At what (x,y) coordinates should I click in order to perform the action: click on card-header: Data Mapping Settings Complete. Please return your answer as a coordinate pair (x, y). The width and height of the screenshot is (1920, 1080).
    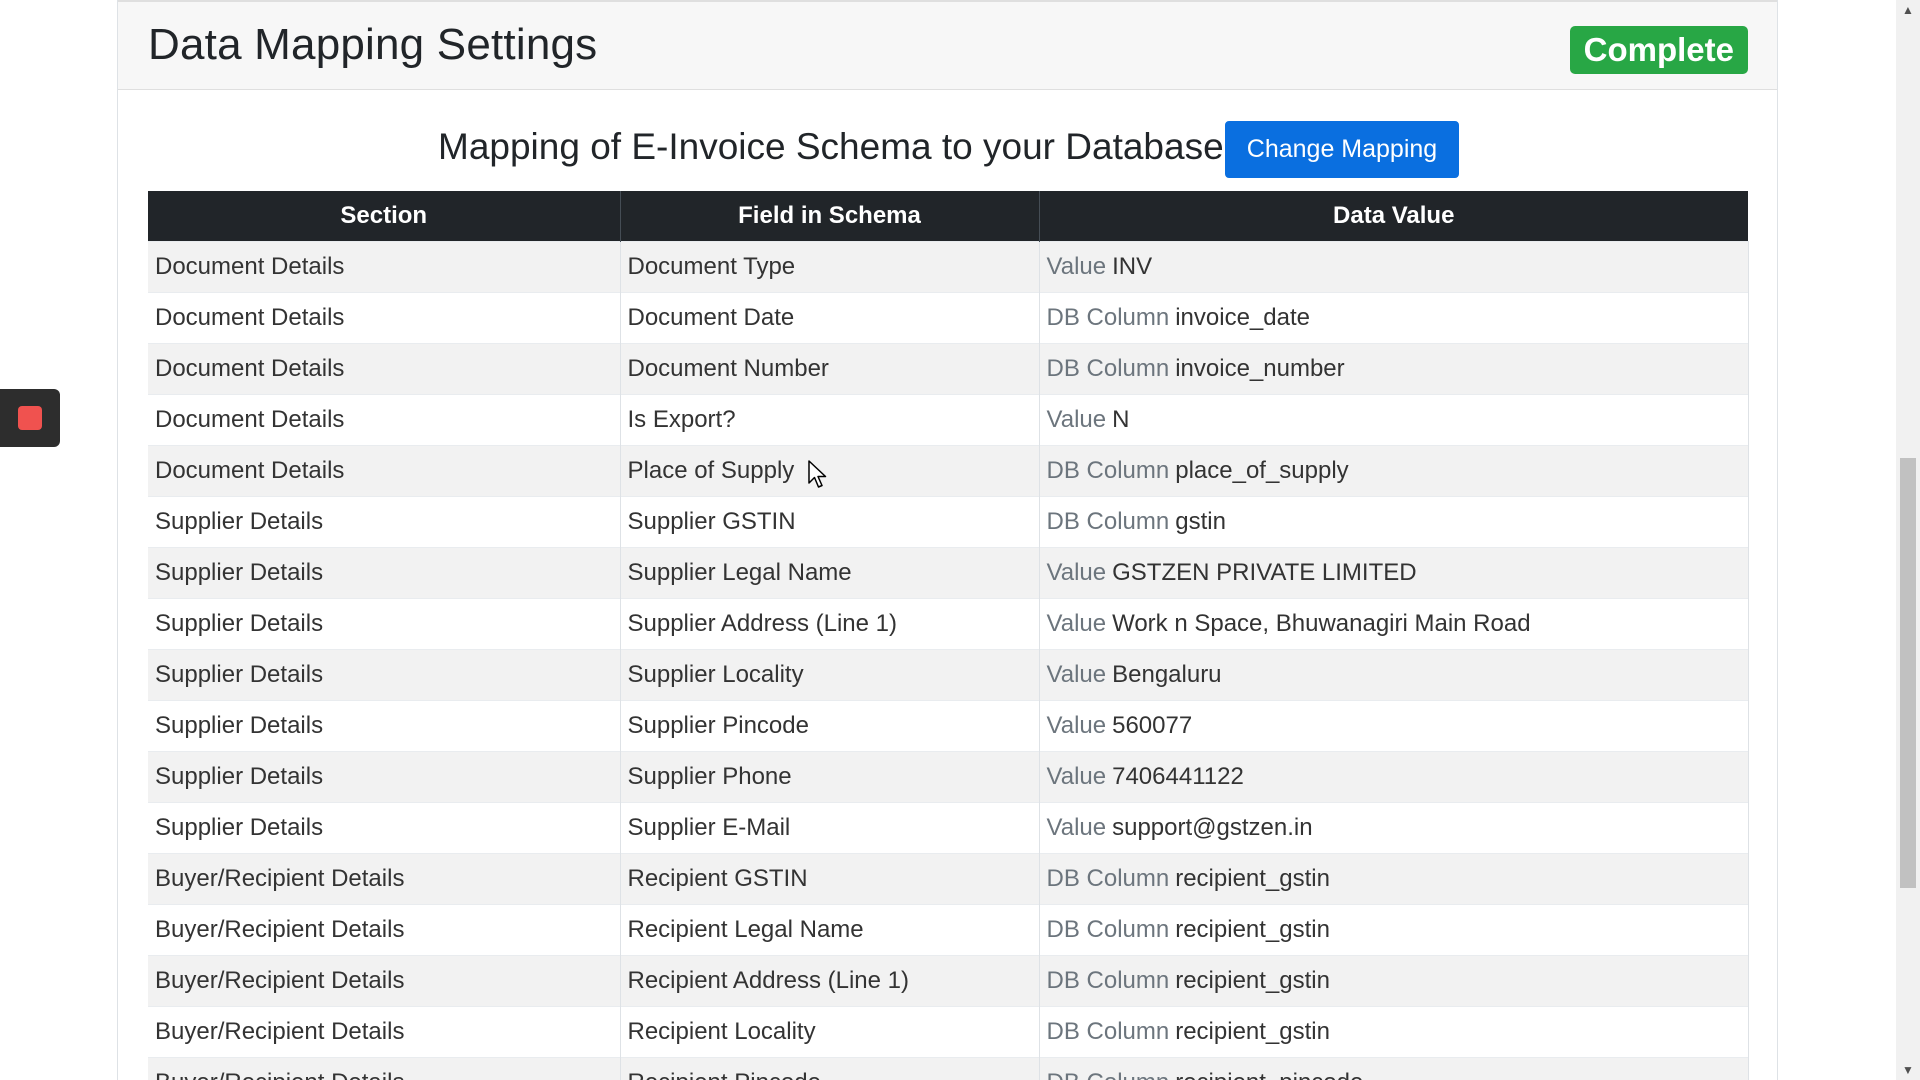
    Looking at the image, I should click on (947, 45).